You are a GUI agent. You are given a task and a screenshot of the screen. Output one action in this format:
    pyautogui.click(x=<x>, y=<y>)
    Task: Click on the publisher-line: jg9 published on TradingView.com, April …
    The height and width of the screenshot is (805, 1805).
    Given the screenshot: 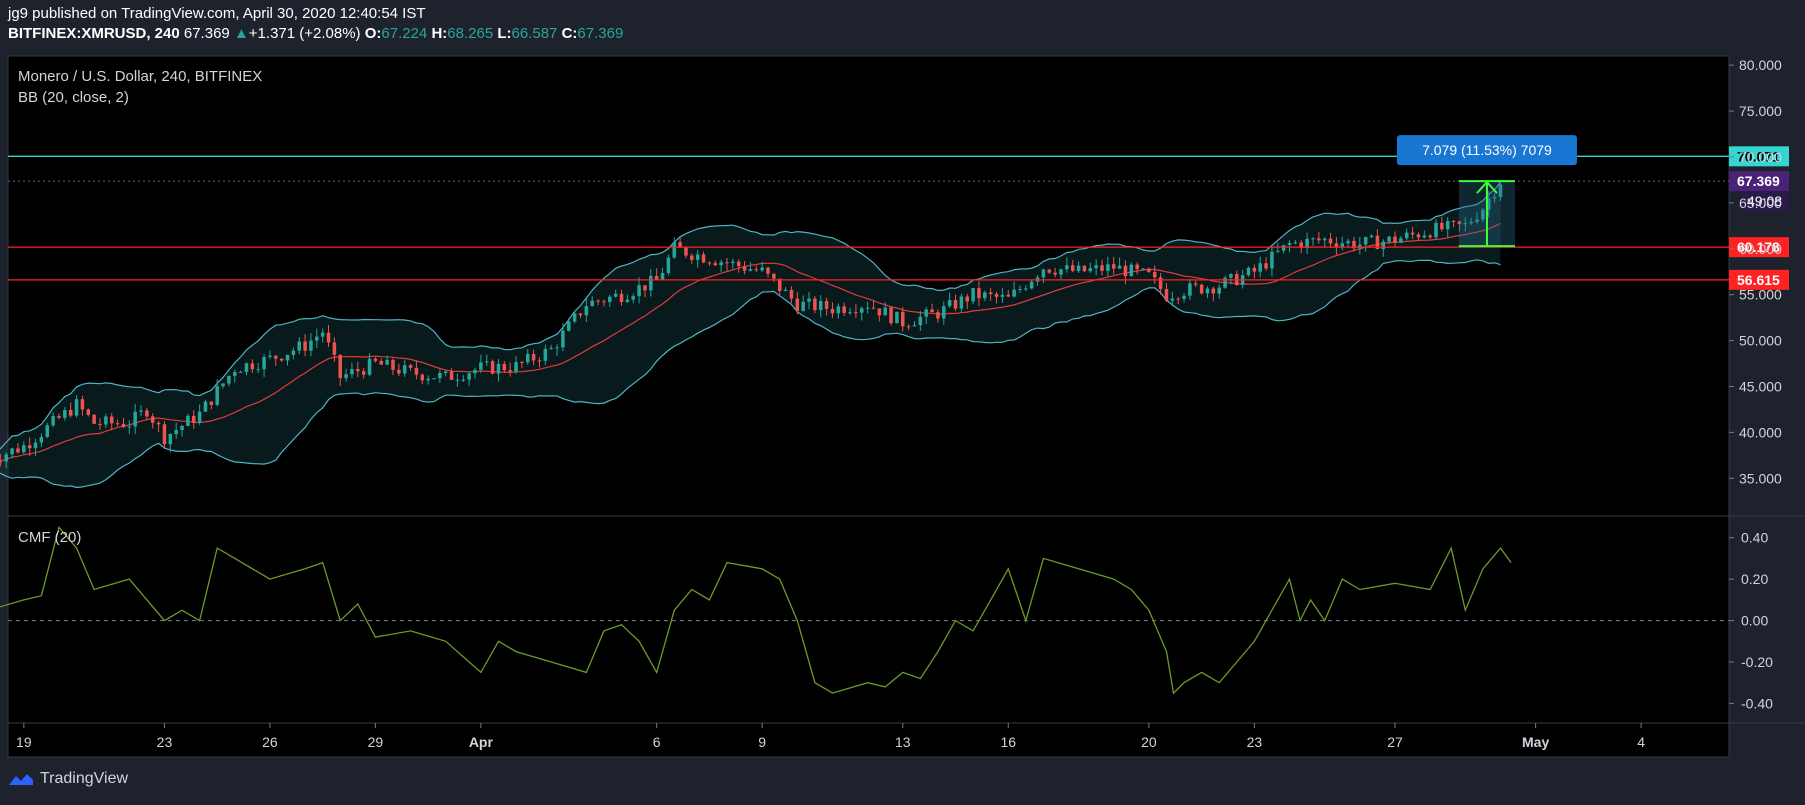 What is the action you would take?
    pyautogui.click(x=217, y=13)
    